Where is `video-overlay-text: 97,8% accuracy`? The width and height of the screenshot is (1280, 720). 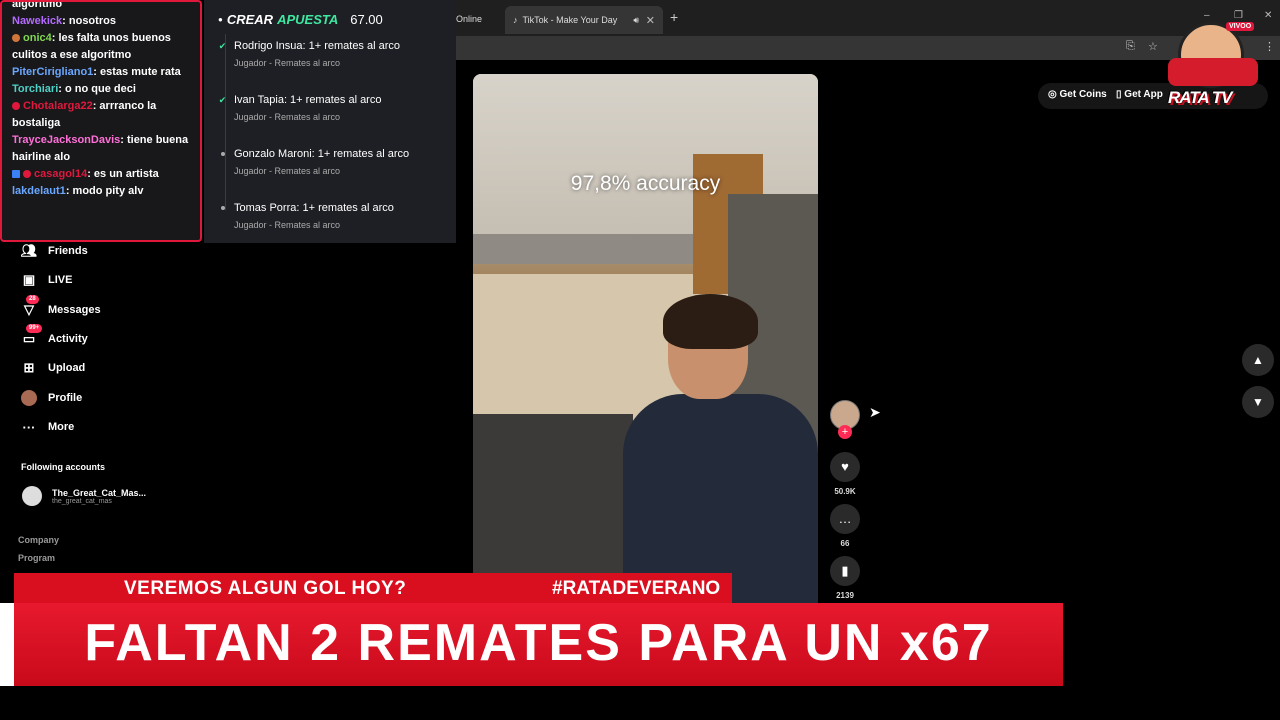
video-overlay-text: 97,8% accuracy is located at coordinates (645, 183).